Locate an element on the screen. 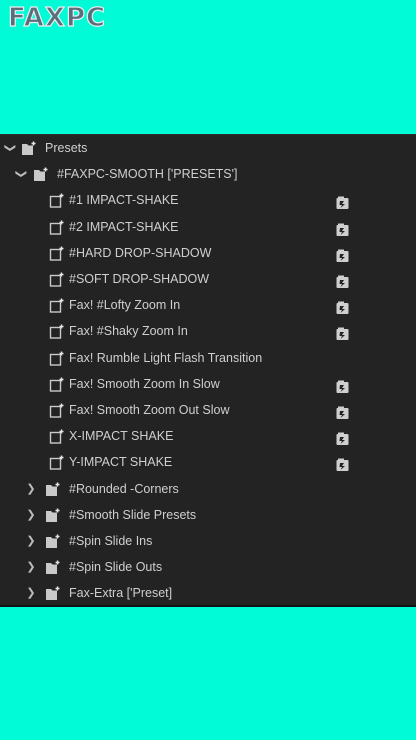  folder-label: Fax-Extra ['Preset] is located at coordinates (121, 593).